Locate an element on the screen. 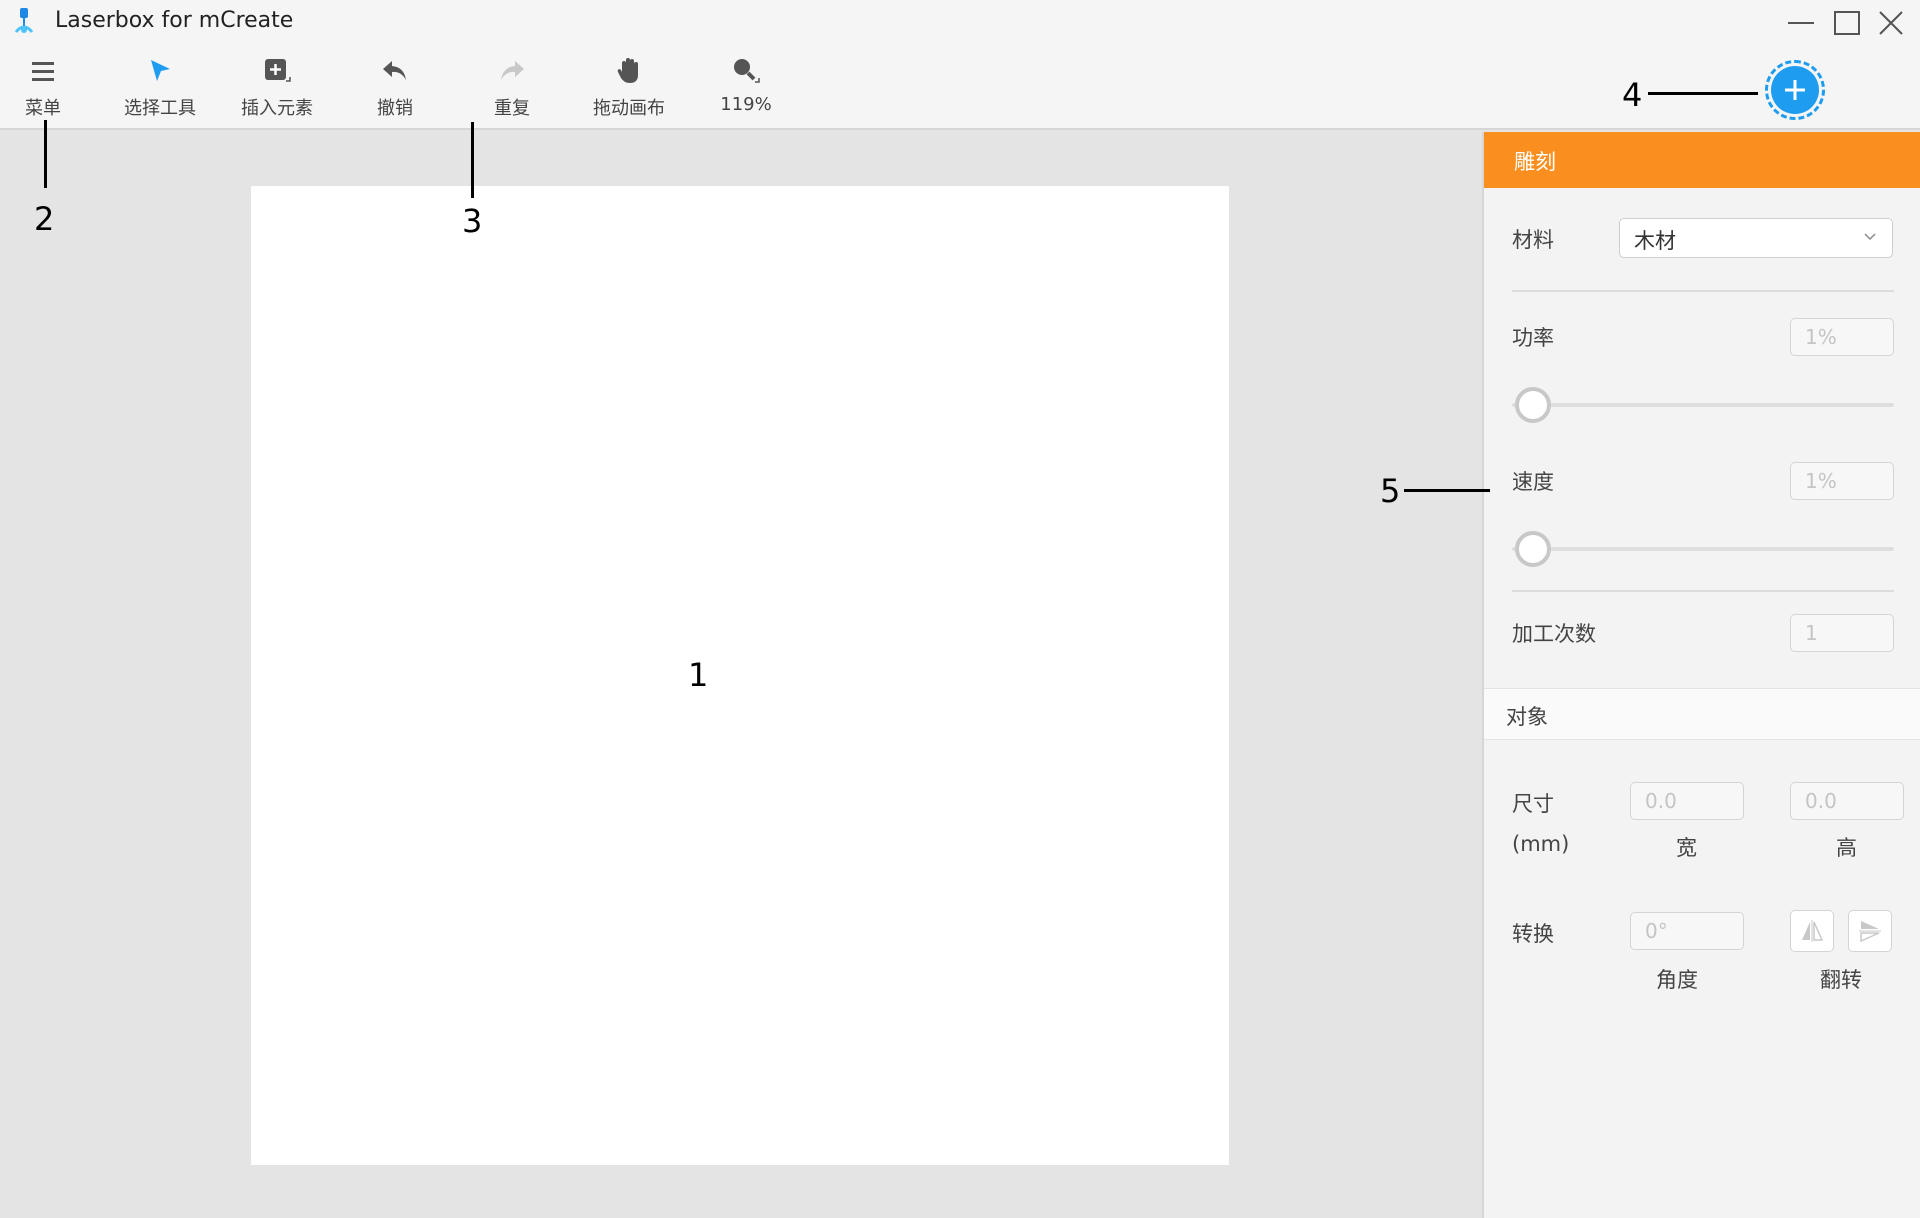 The width and height of the screenshot is (1920, 1218). width-input: 0.0 is located at coordinates (1687, 801).